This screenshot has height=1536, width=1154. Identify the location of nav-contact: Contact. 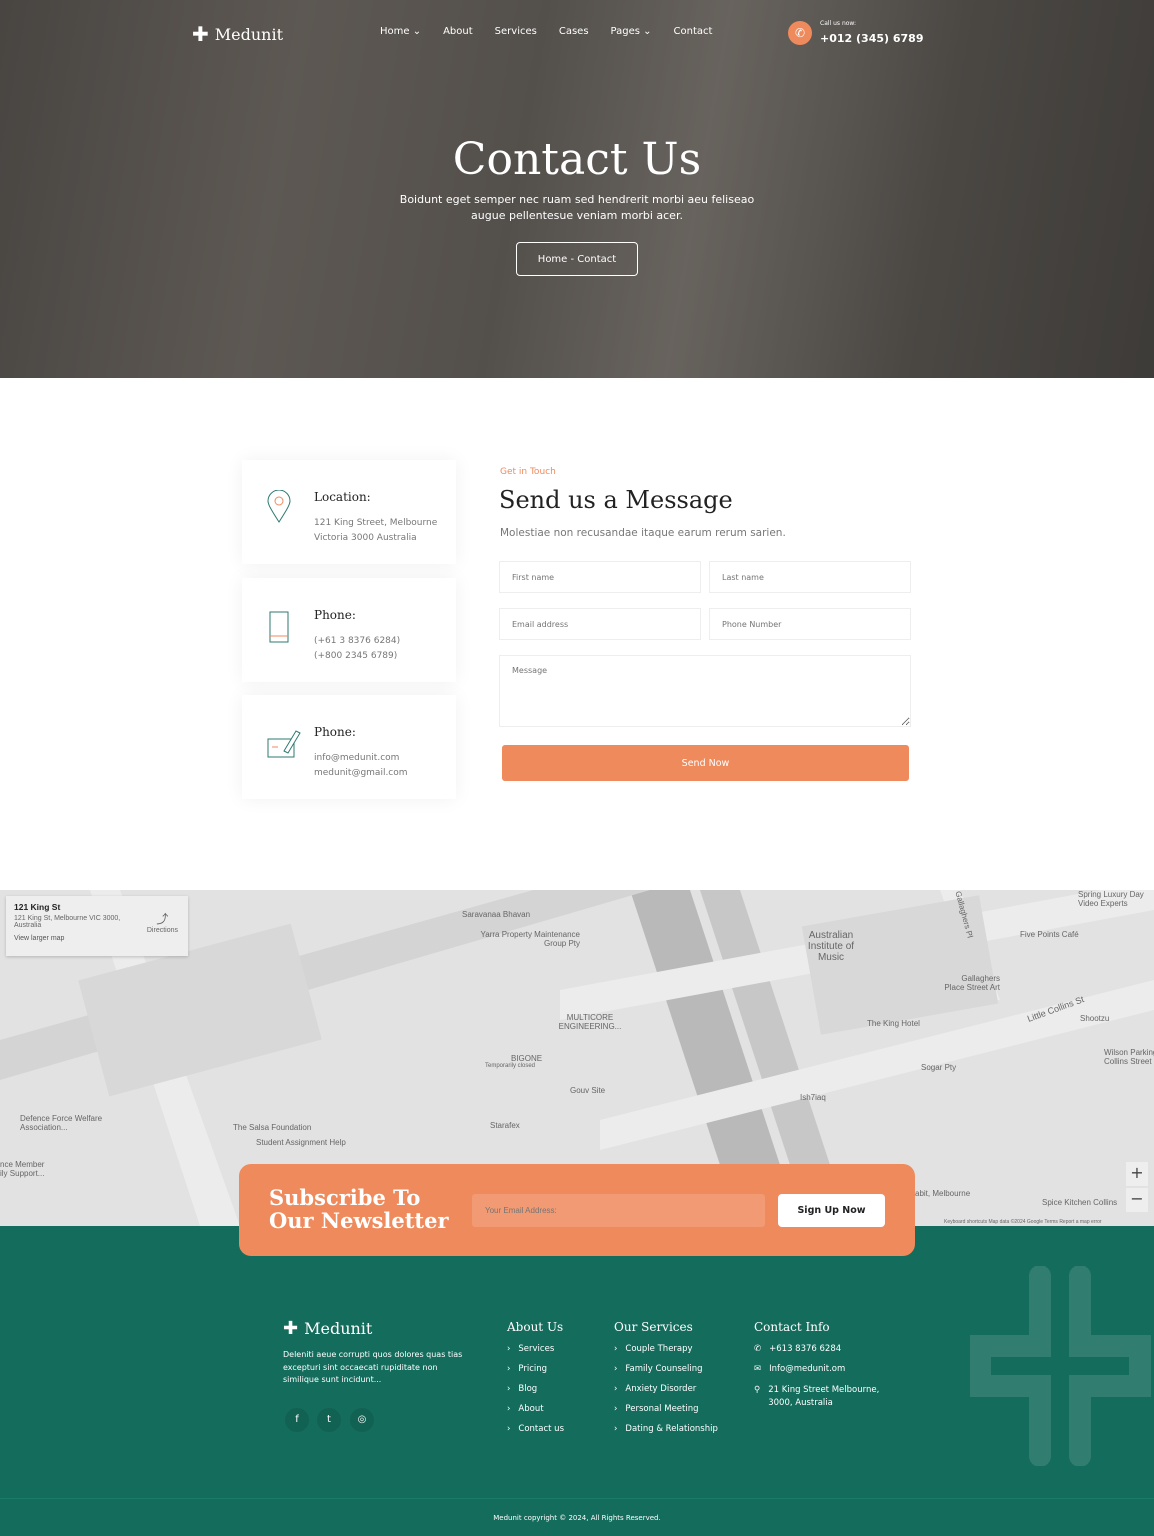
(693, 31).